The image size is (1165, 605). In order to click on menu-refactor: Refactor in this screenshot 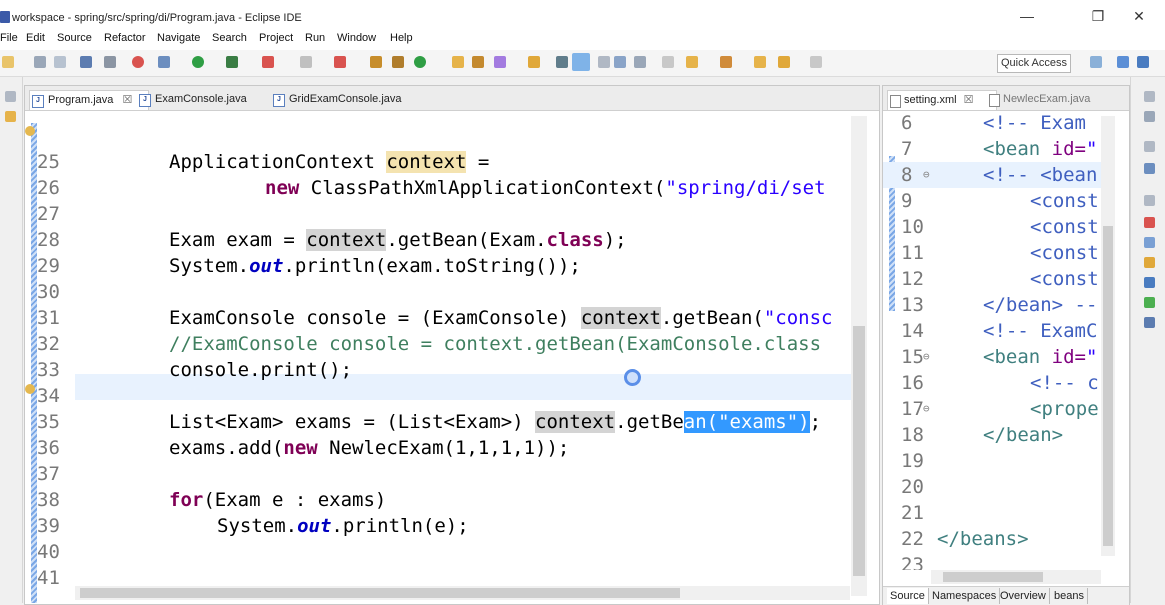, I will do `click(125, 38)`.